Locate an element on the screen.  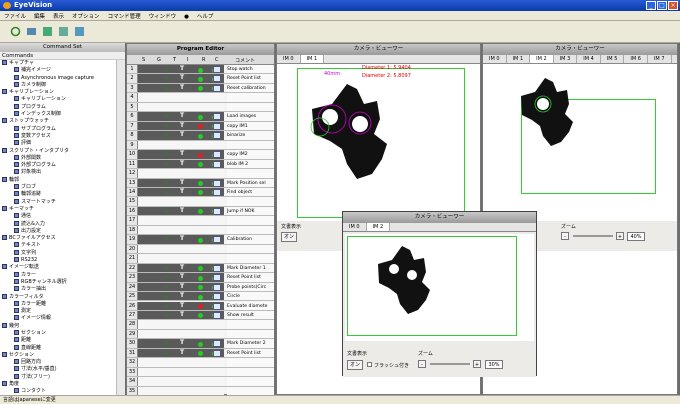
float-zoom-out-button: - is located at coordinates (422, 364).